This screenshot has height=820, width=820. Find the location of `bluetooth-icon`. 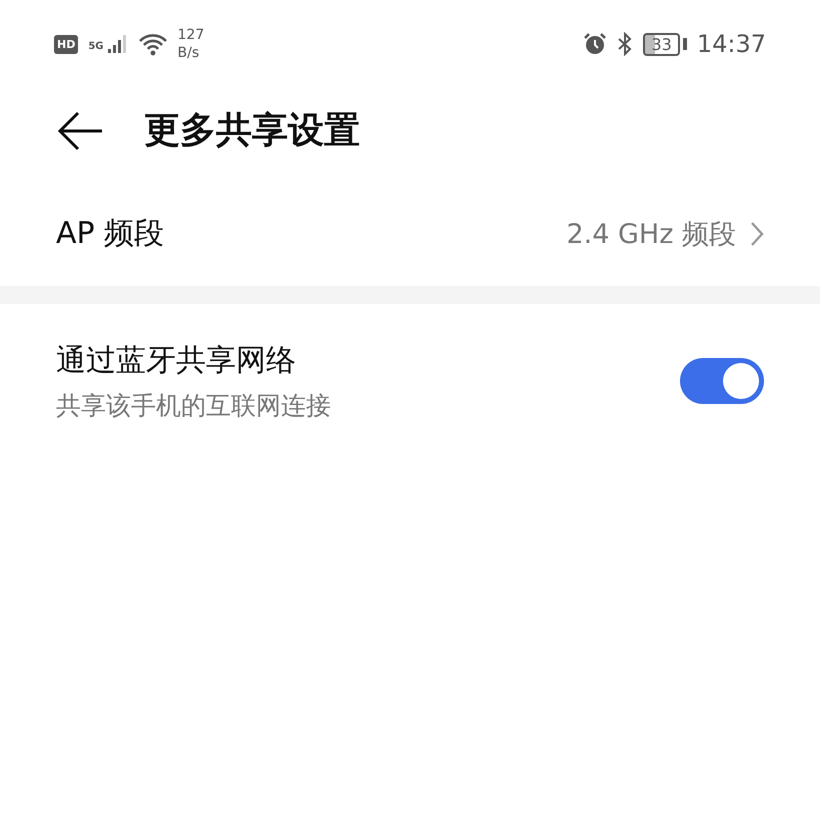

bluetooth-icon is located at coordinates (625, 44).